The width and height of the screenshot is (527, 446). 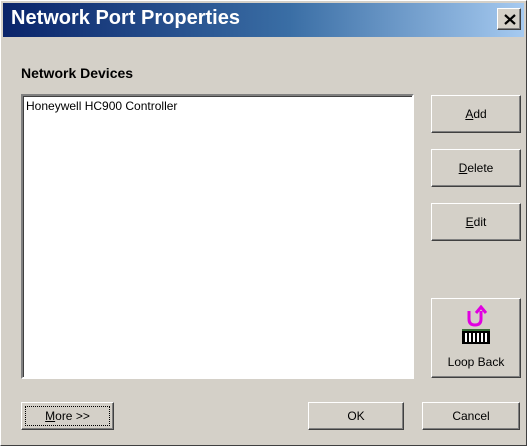 I want to click on focus-rectangle: More >>, so click(x=67, y=416).